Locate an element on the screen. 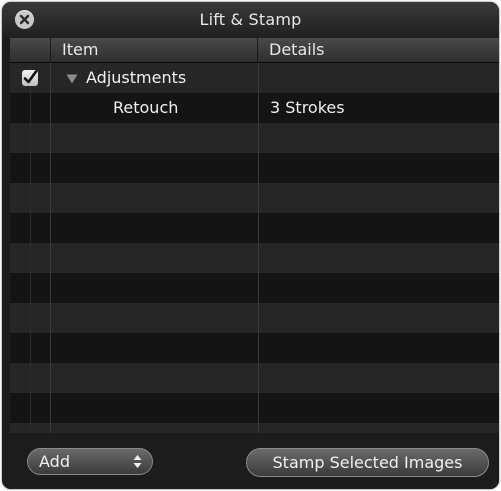 Image resolution: width=501 pixels, height=491 pixels. row-checkbox is located at coordinates (30, 78).